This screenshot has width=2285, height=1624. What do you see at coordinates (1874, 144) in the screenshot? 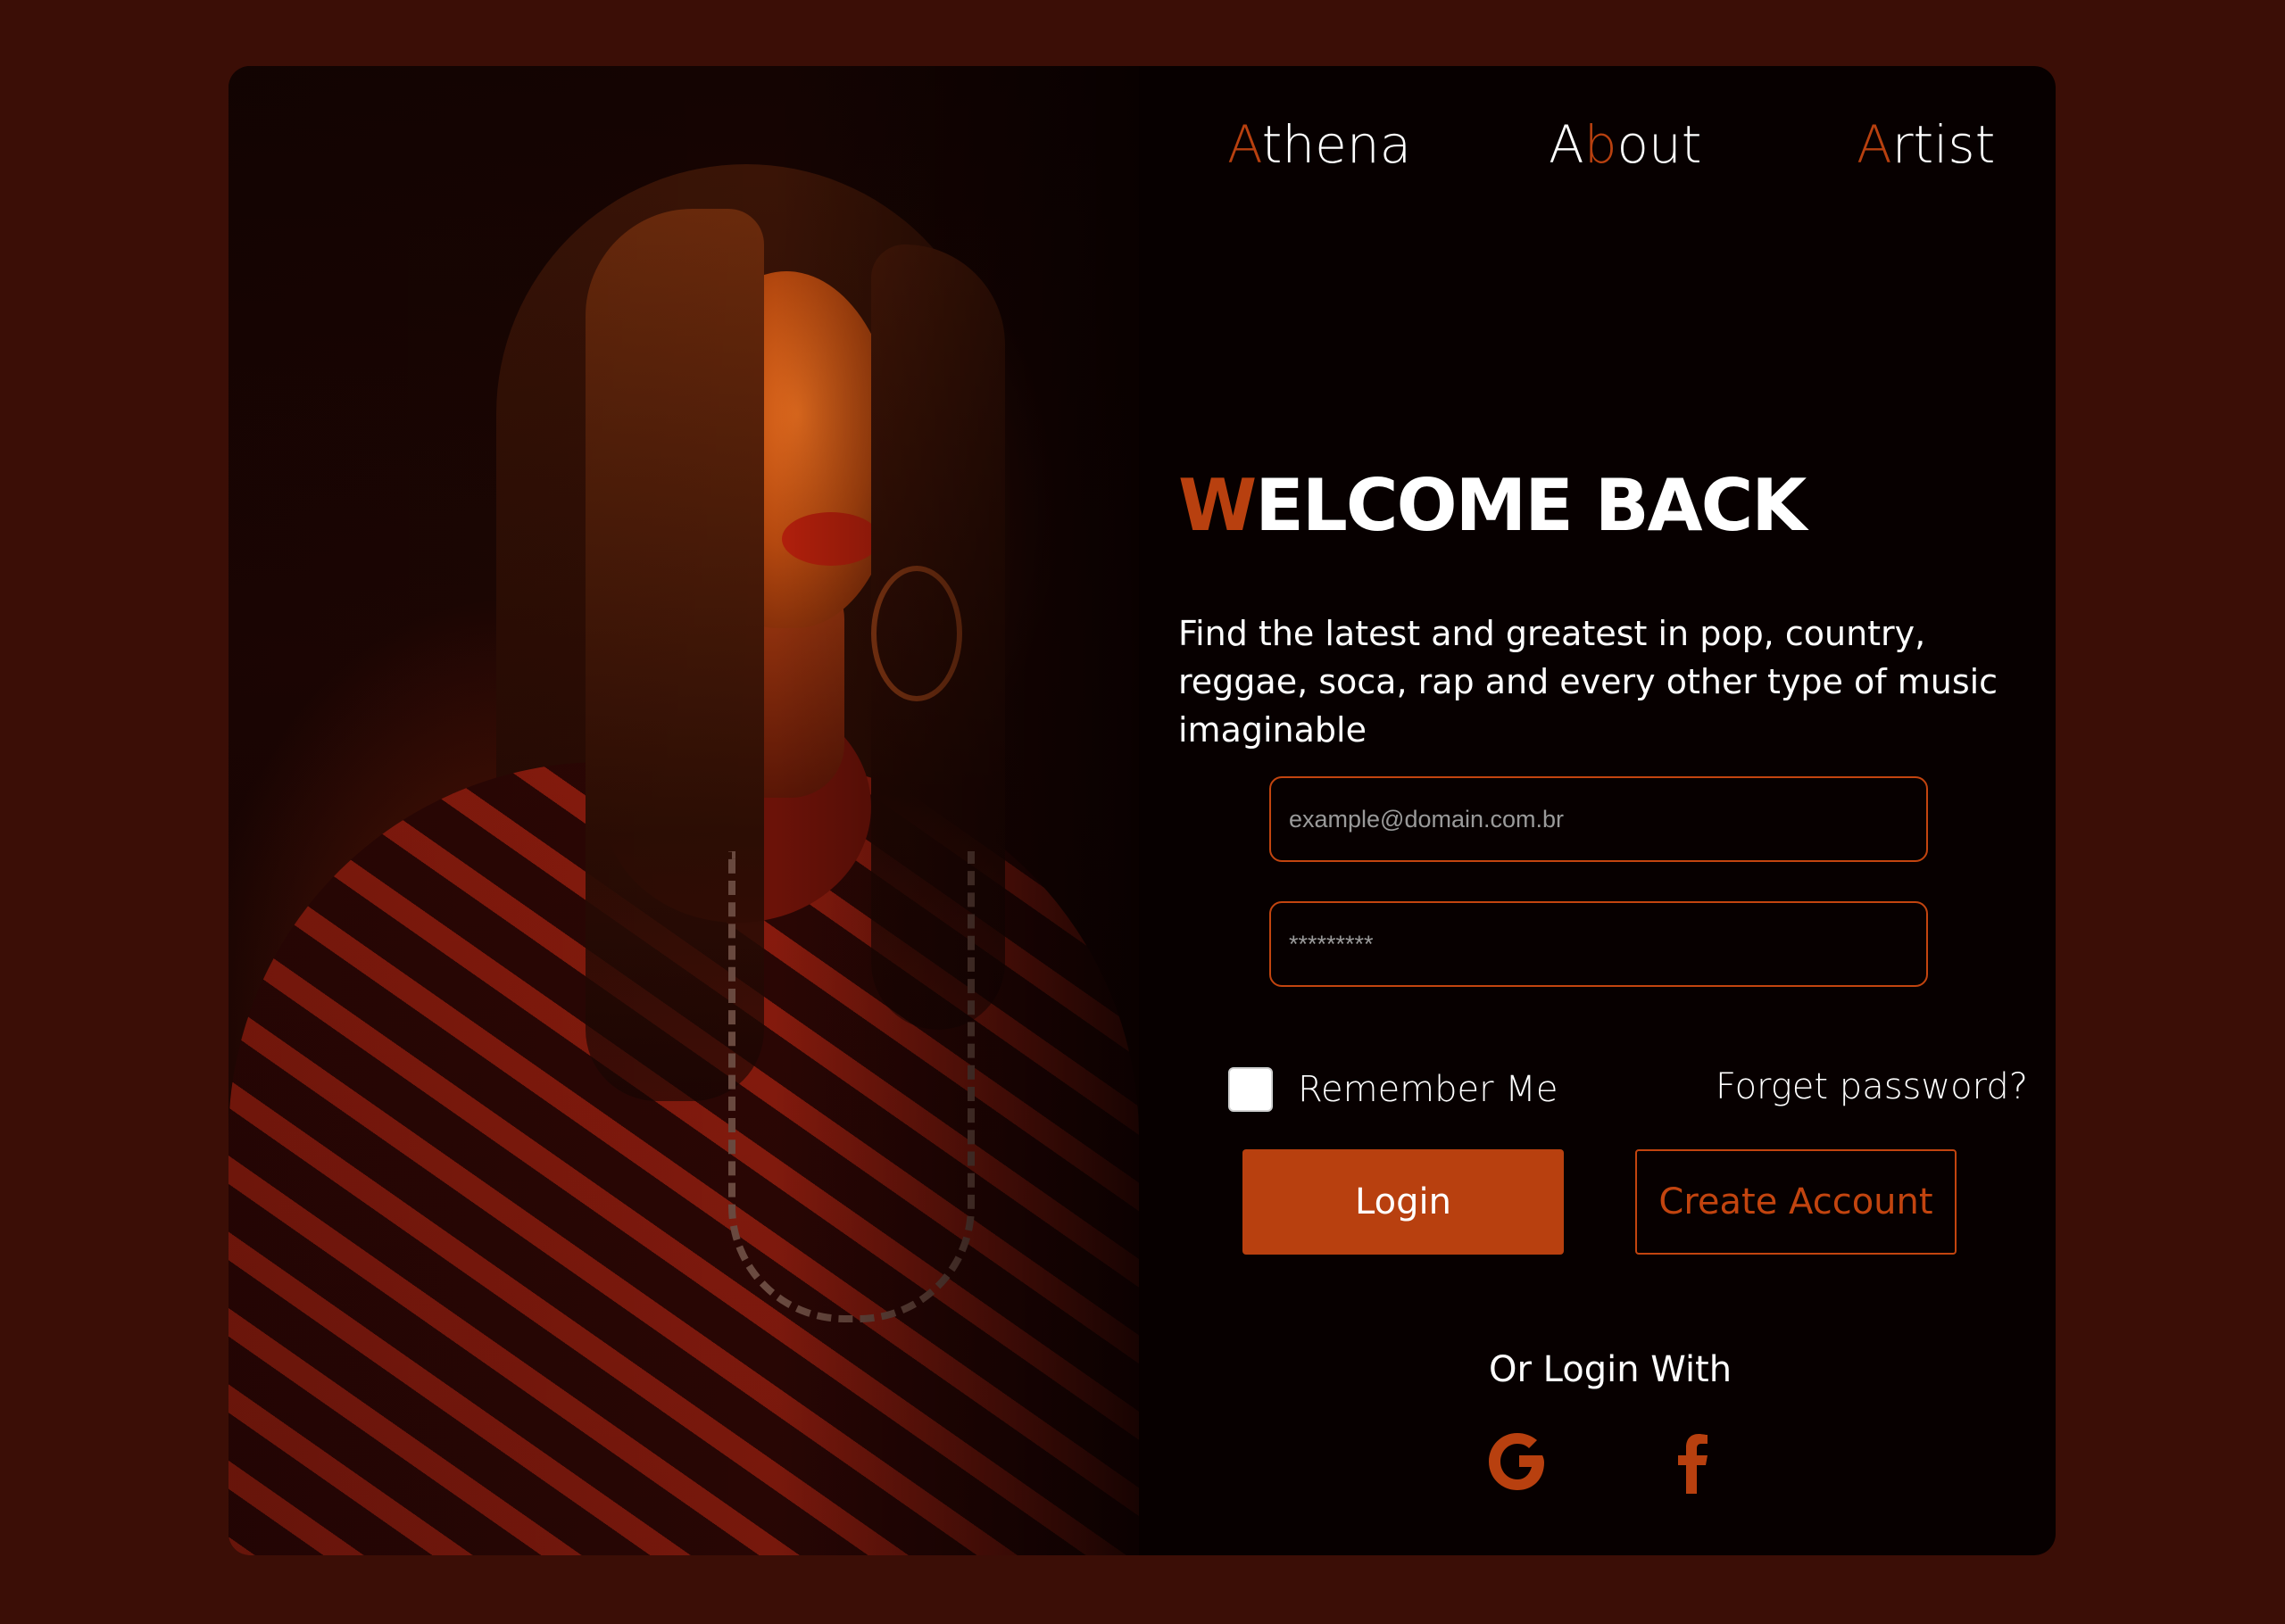
I see `nav-artist-initial: A` at bounding box center [1874, 144].